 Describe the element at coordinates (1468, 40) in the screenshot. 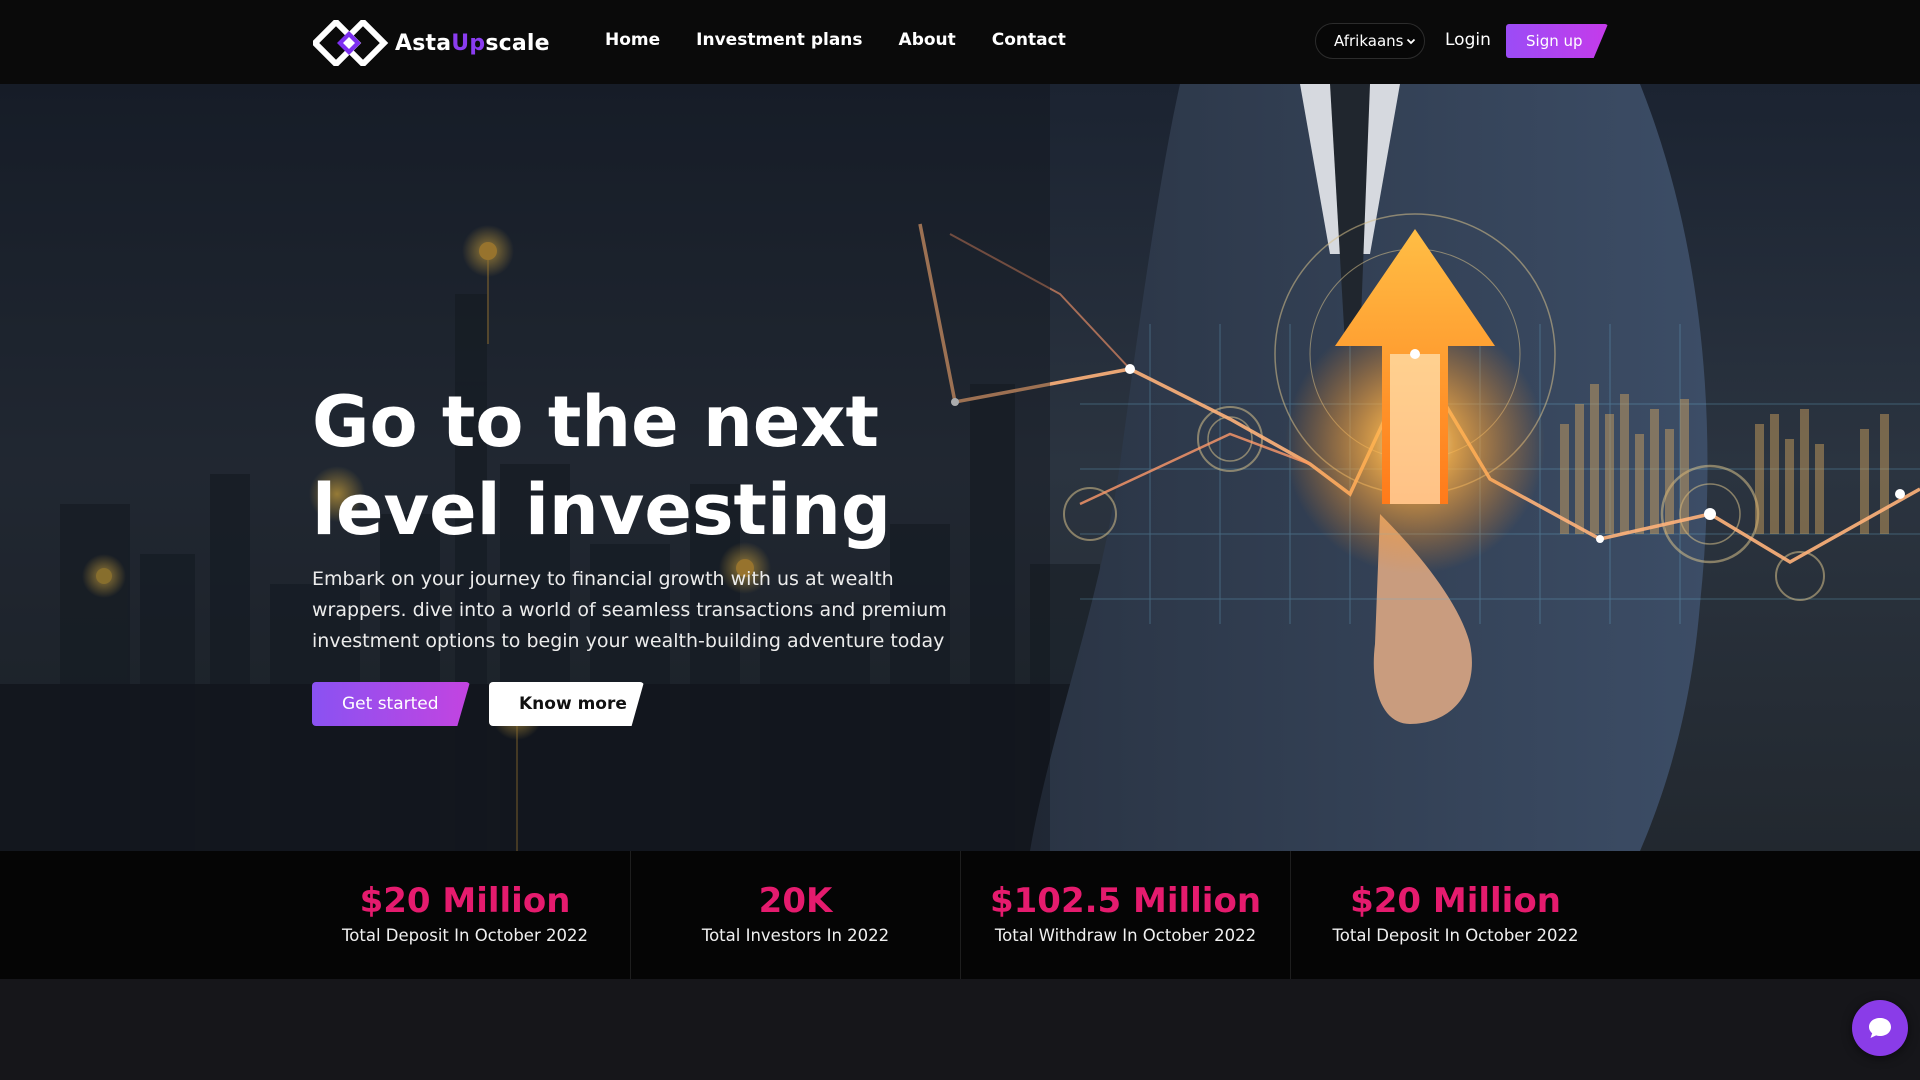

I see `login-link: Login` at that location.